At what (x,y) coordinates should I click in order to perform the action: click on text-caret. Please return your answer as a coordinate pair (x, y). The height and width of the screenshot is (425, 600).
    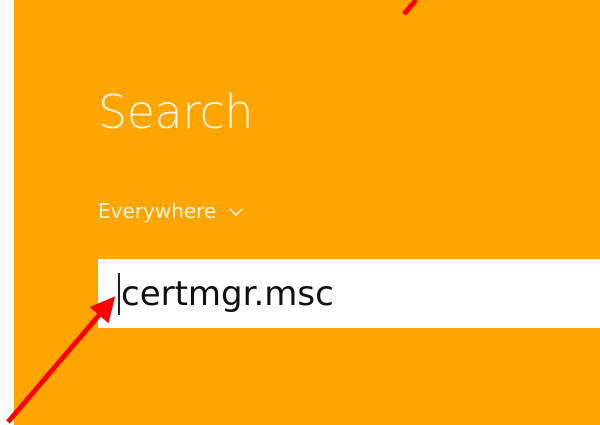
    Looking at the image, I should click on (119, 293).